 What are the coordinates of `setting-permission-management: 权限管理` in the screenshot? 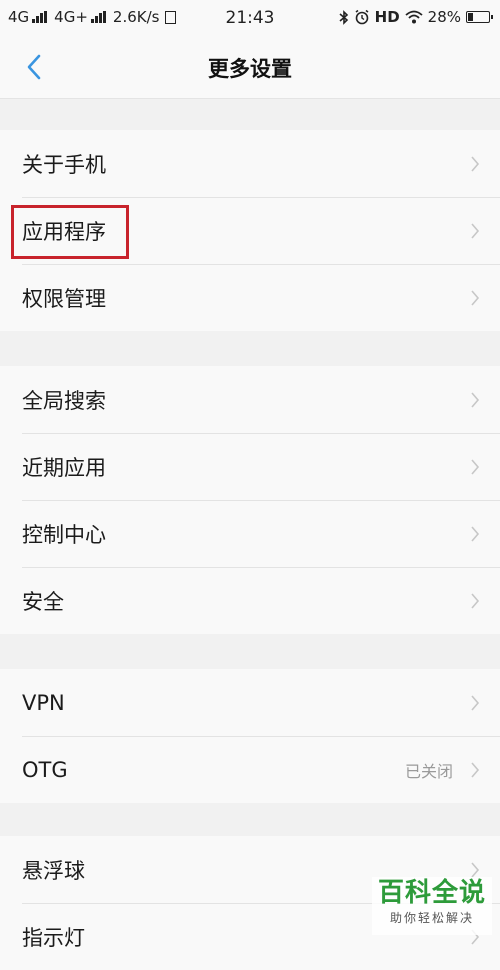 It's located at (250, 297).